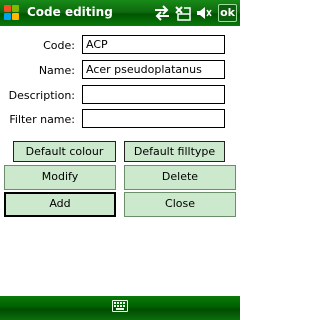 The height and width of the screenshot is (320, 320). Describe the element at coordinates (227, 13) in the screenshot. I see `ok-button: ok` at that location.